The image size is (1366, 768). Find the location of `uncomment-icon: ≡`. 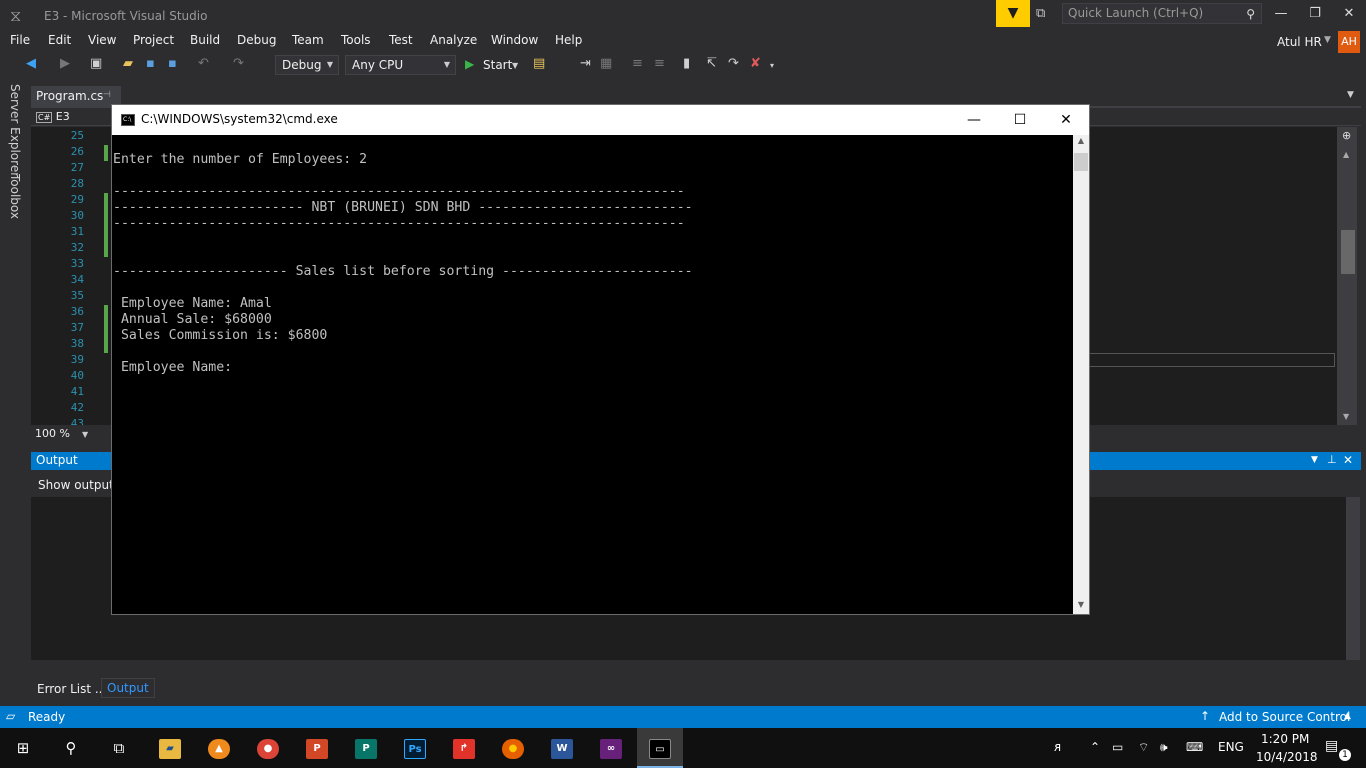

uncomment-icon: ≡ is located at coordinates (659, 63).